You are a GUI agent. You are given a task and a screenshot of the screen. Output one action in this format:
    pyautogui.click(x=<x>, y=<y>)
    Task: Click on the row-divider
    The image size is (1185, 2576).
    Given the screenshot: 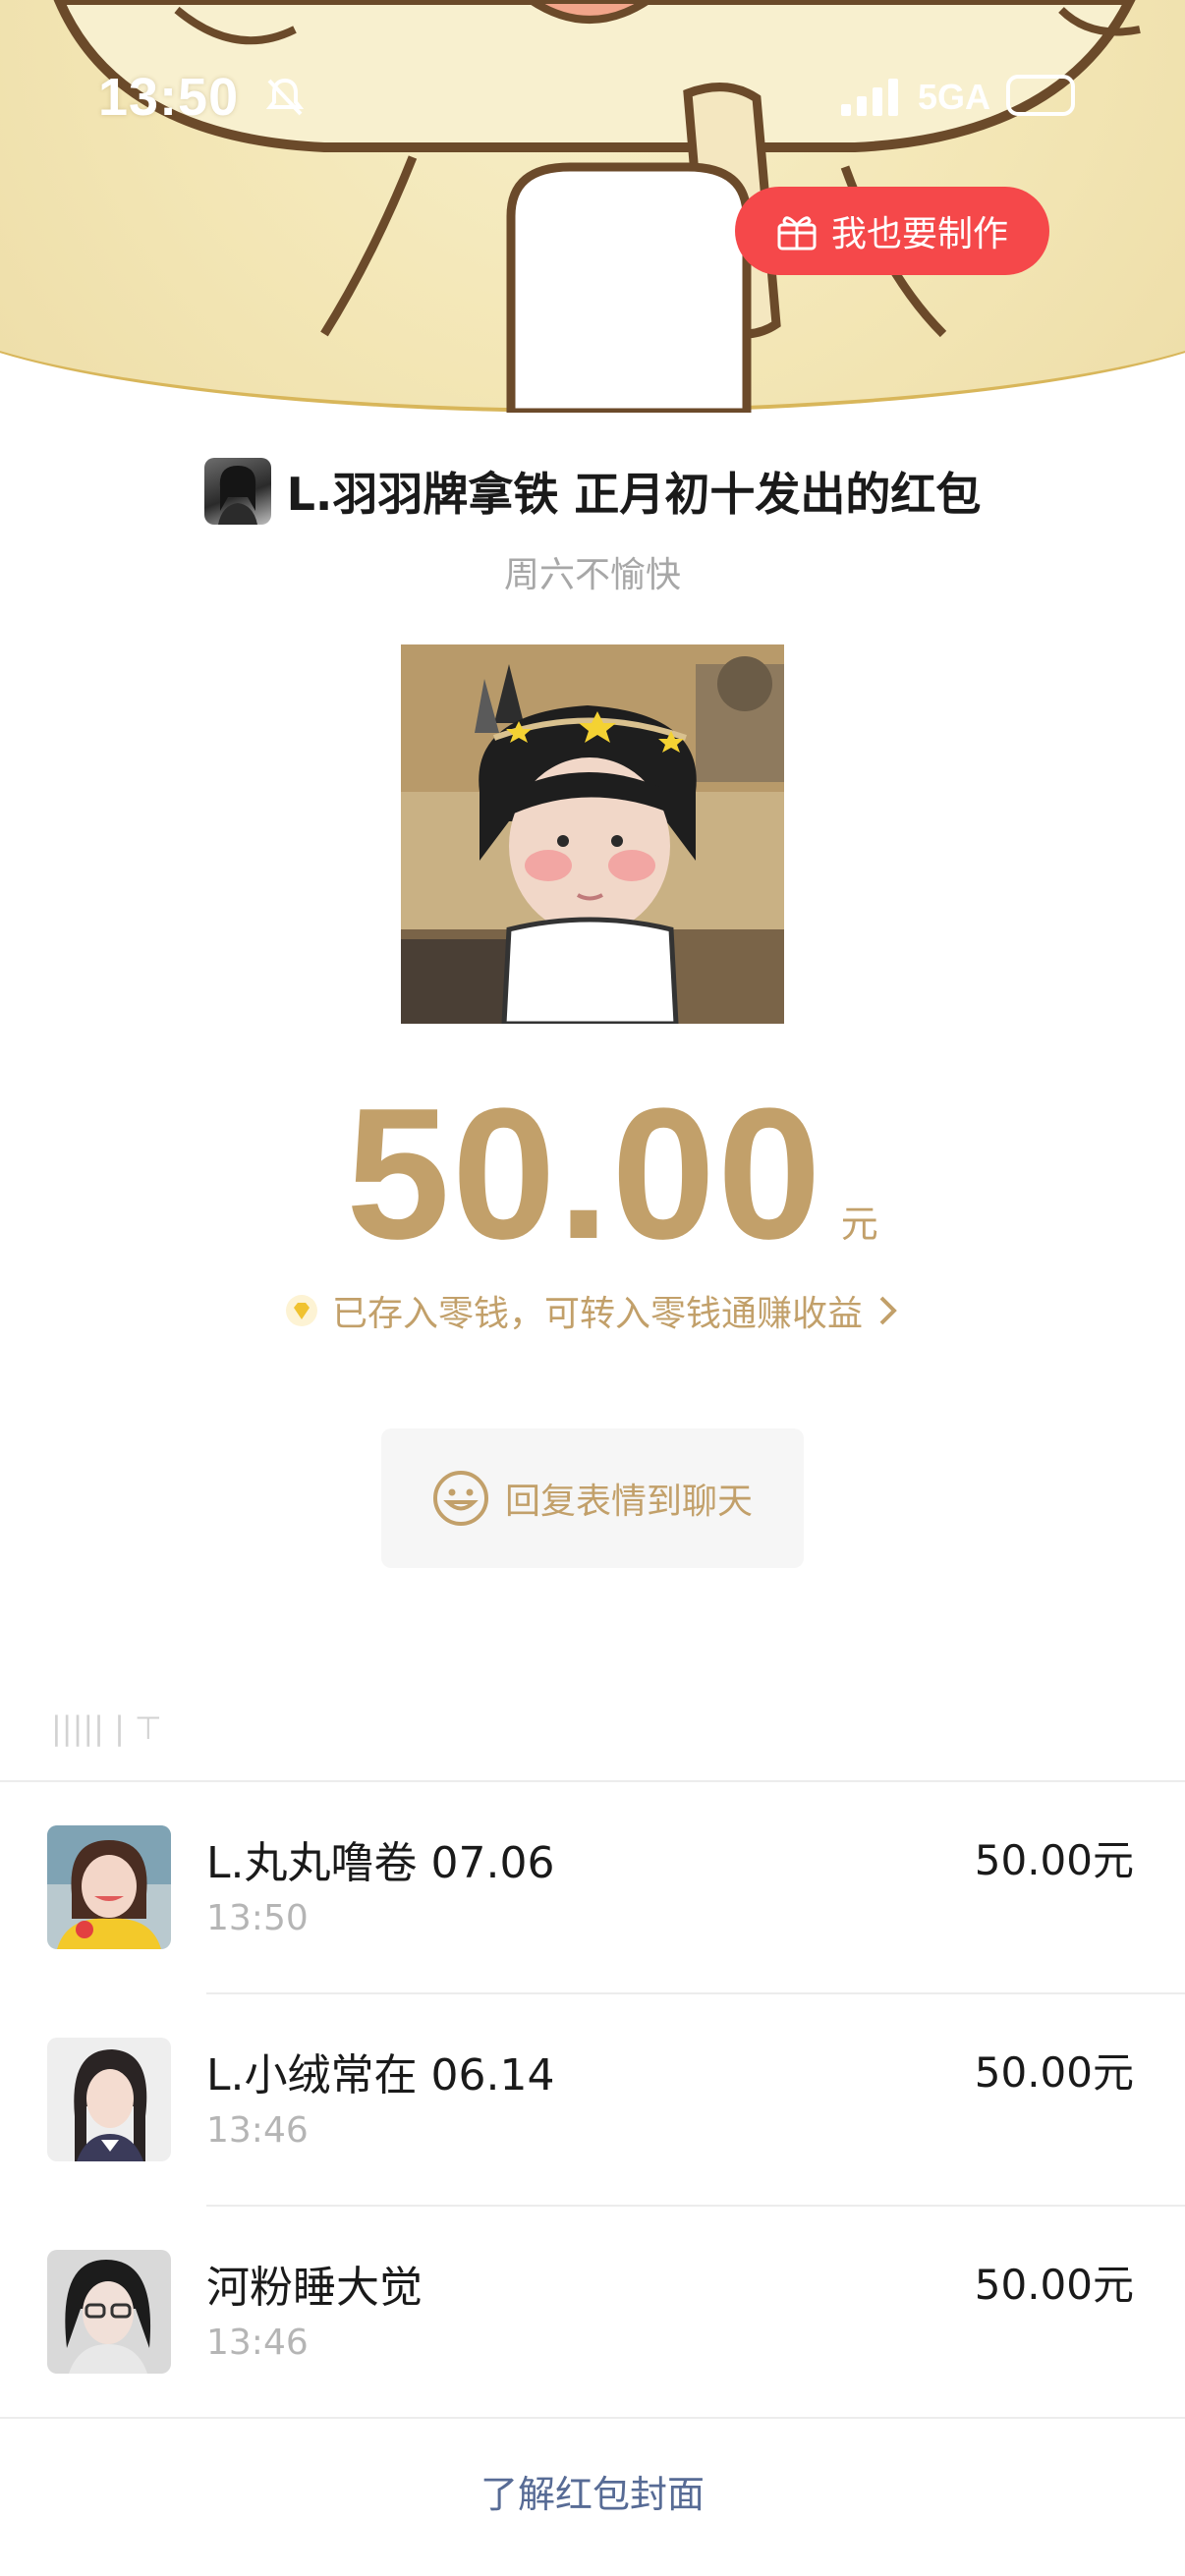 What is the action you would take?
    pyautogui.click(x=592, y=2418)
    